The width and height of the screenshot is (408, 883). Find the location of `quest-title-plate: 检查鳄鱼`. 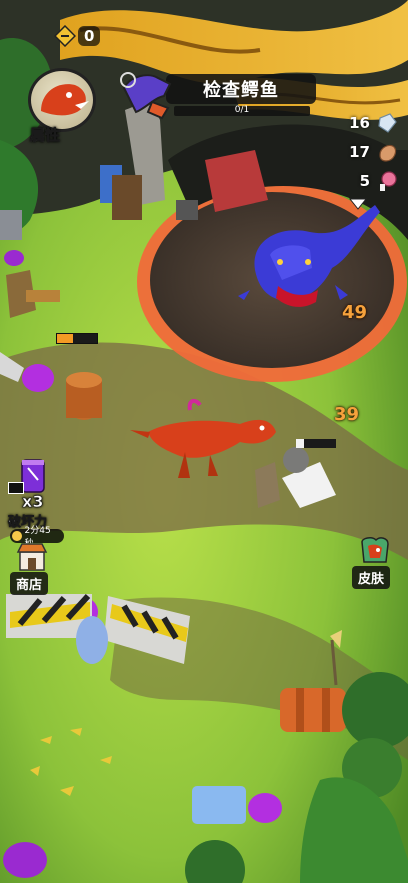

quest-title-plate: 检查鳄鱼 is located at coordinates (241, 89).